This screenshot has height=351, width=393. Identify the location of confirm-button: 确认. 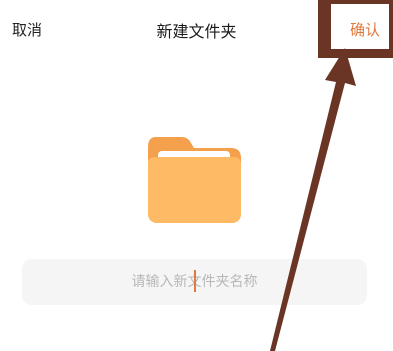
(365, 29).